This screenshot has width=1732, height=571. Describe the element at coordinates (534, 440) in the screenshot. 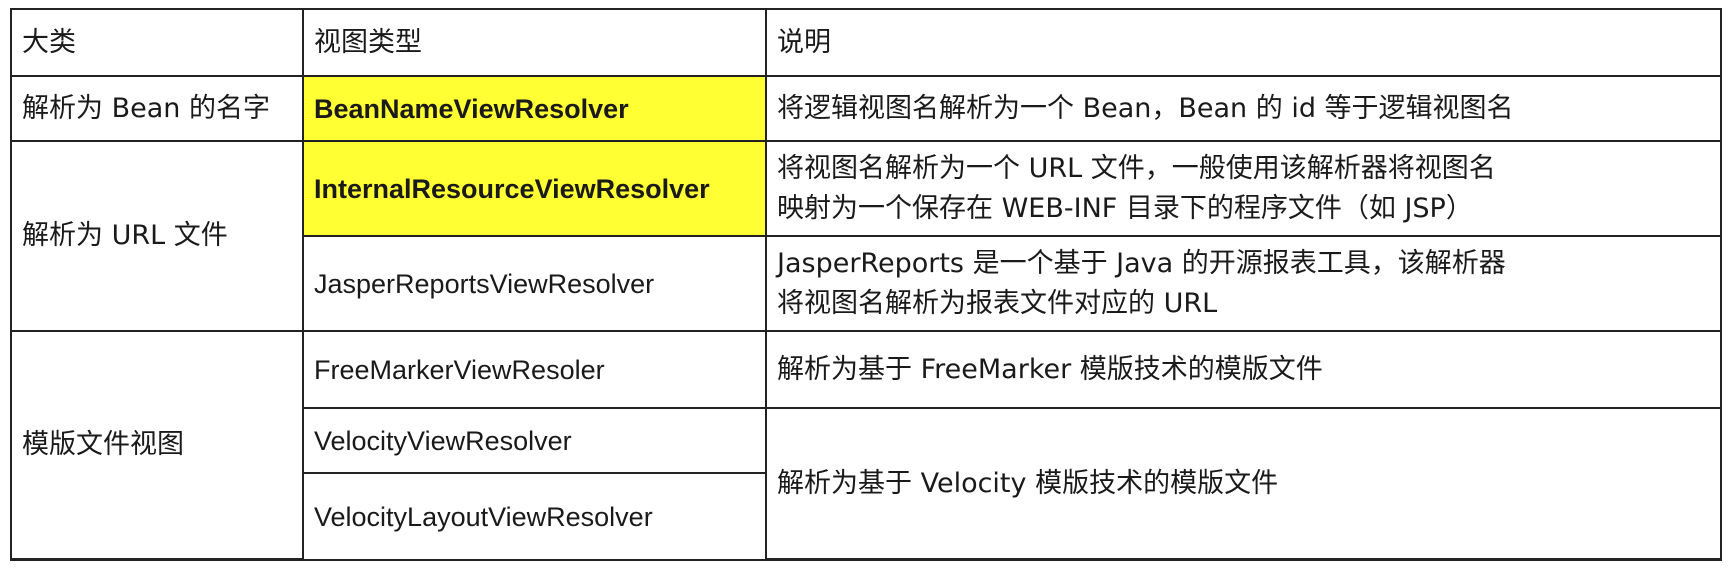

I see `resolver-velocity: VelocityViewResolver` at that location.